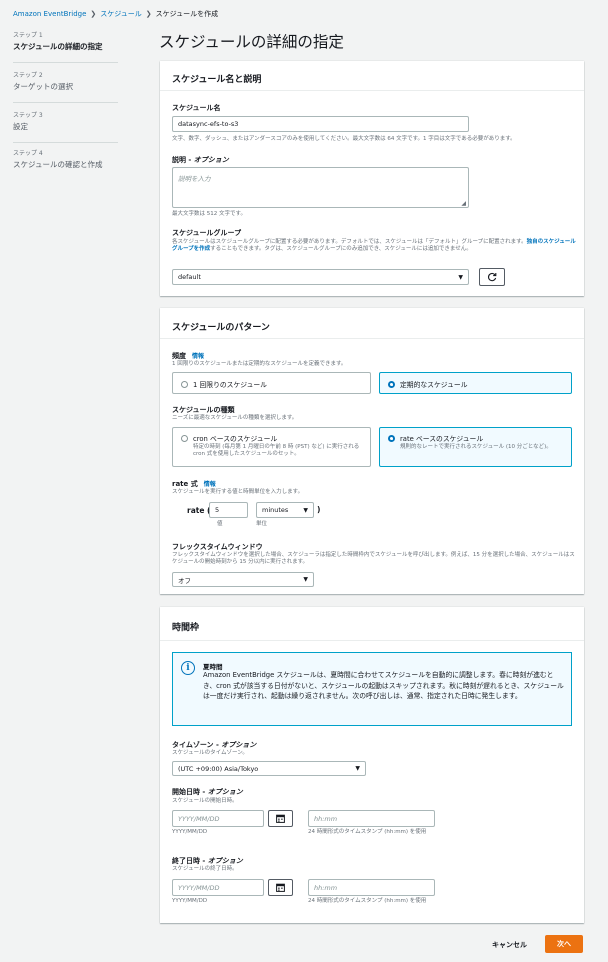 The width and height of the screenshot is (608, 962). What do you see at coordinates (285, 510) in the screenshot?
I see `rate-unit-select: minutes ▼` at bounding box center [285, 510].